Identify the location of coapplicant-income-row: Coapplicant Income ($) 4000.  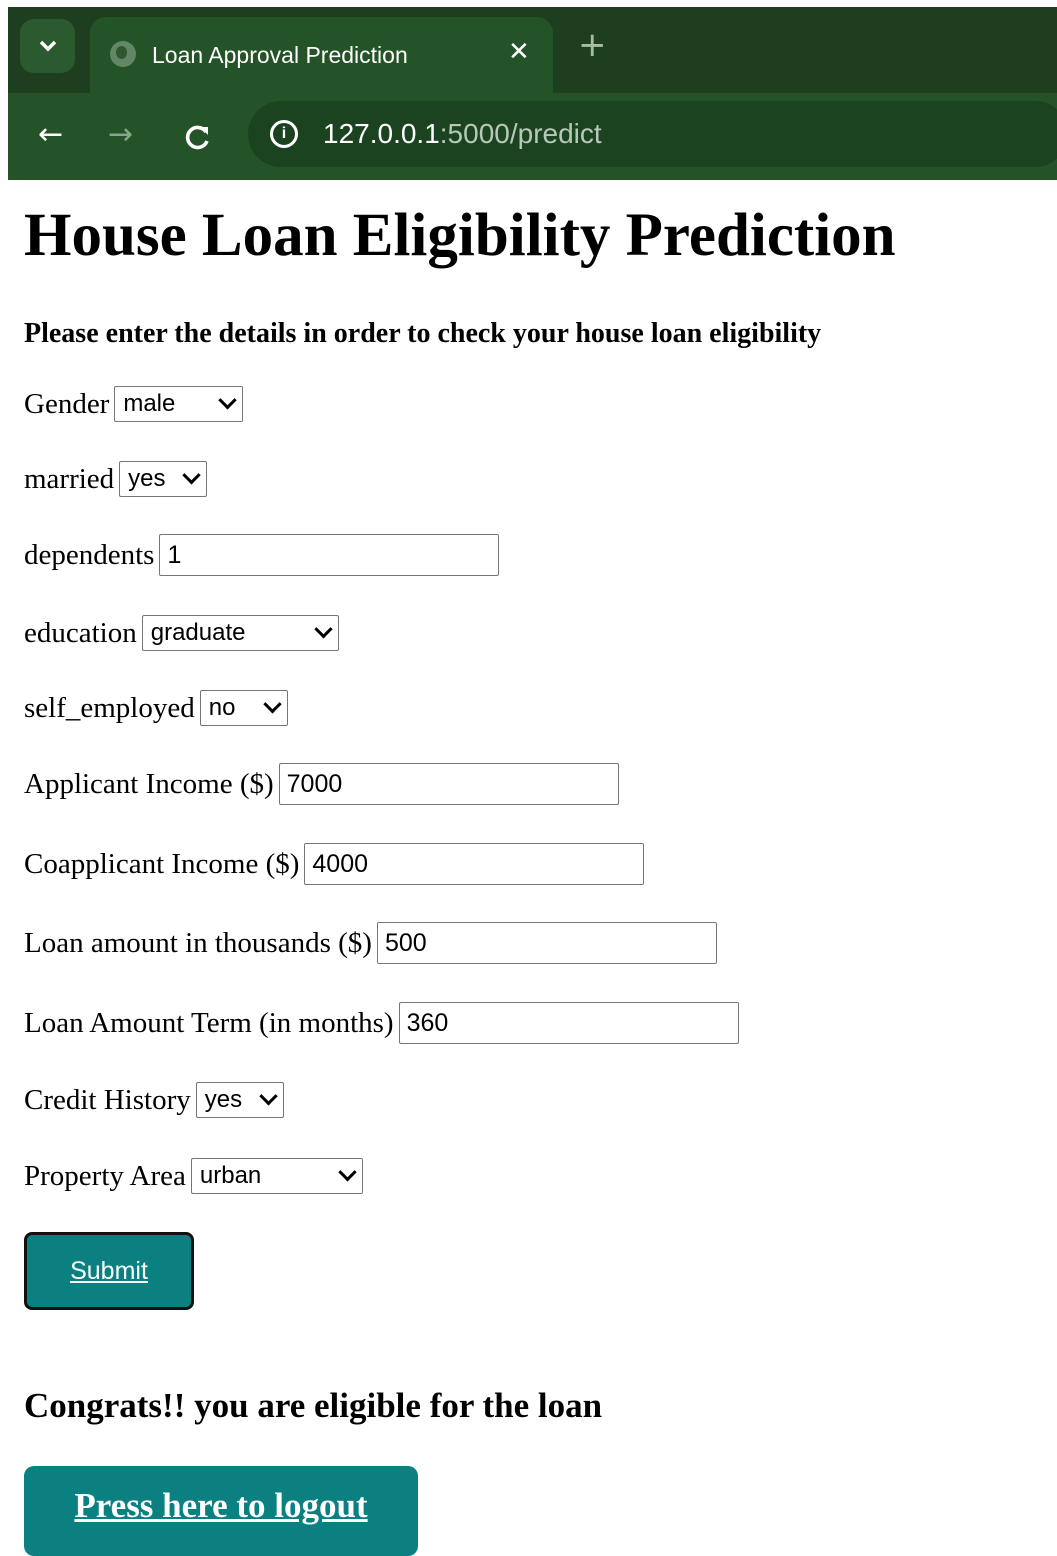
(334, 864).